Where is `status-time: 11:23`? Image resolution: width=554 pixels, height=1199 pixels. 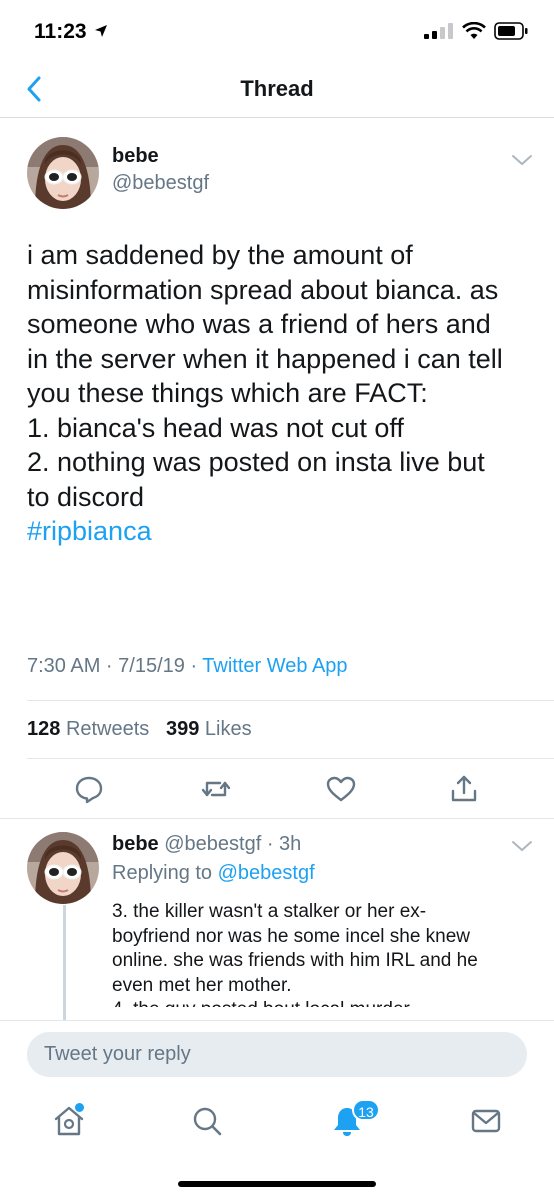
status-time: 11:23 is located at coordinates (71, 32).